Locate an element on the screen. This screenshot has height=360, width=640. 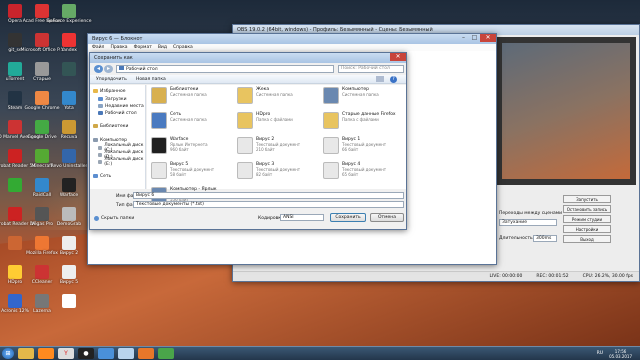
nav-item: Недавние места is located at coordinates (121, 106).